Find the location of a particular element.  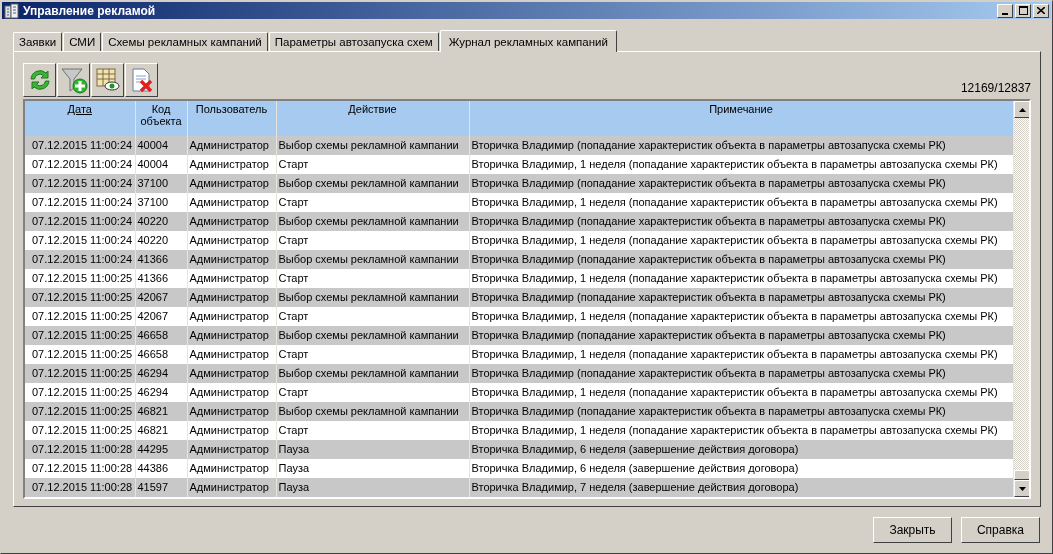

grid-eye-icon is located at coordinates (107, 80).